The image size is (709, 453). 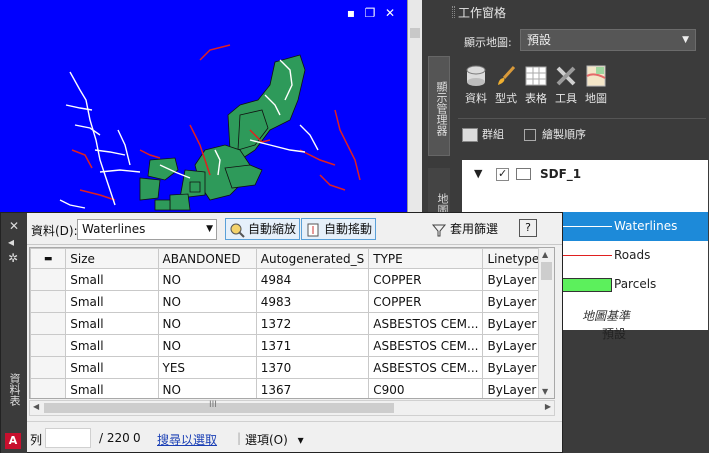 I want to click on options-menu: 選項(O) ▾, so click(x=274, y=439).